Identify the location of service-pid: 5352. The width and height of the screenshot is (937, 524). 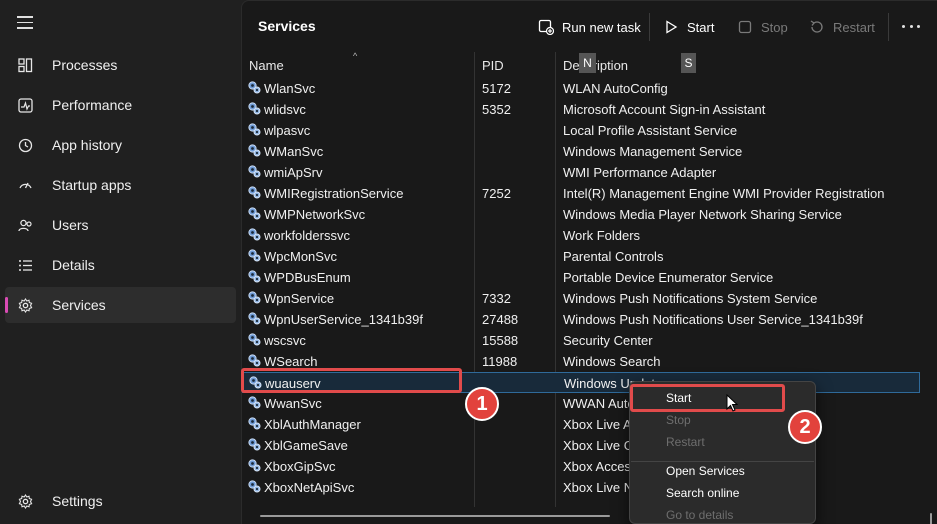
(496, 109).